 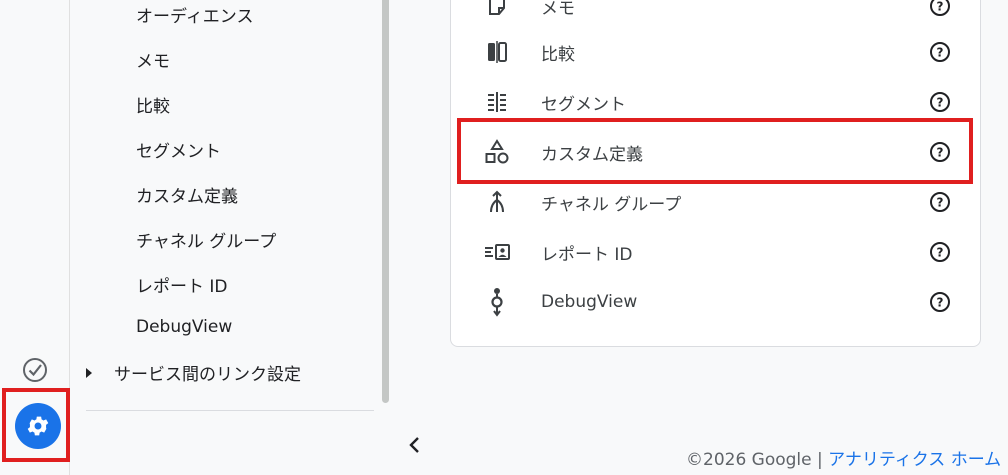 What do you see at coordinates (715, 151) in the screenshot?
I see `highlight-box-custom-definitions` at bounding box center [715, 151].